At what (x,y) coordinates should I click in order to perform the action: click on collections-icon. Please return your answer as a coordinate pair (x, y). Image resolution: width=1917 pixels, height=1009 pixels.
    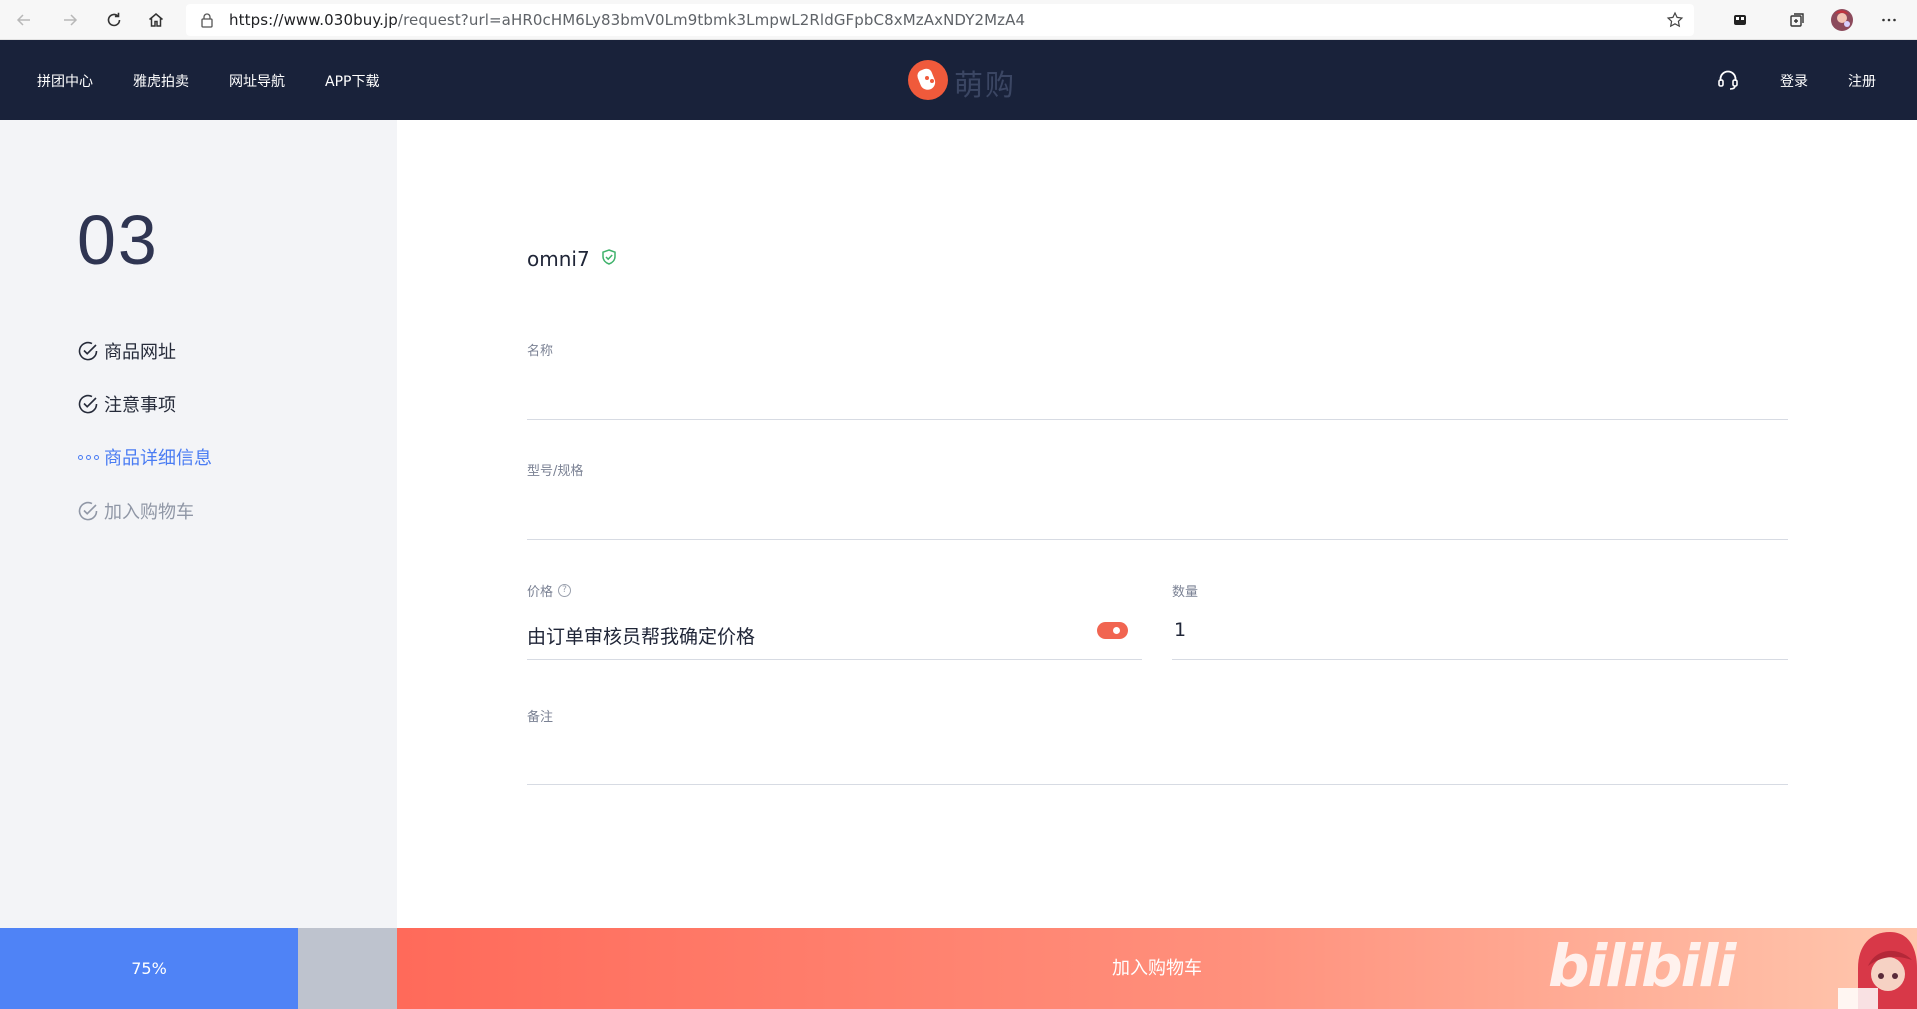
    Looking at the image, I should click on (1797, 20).